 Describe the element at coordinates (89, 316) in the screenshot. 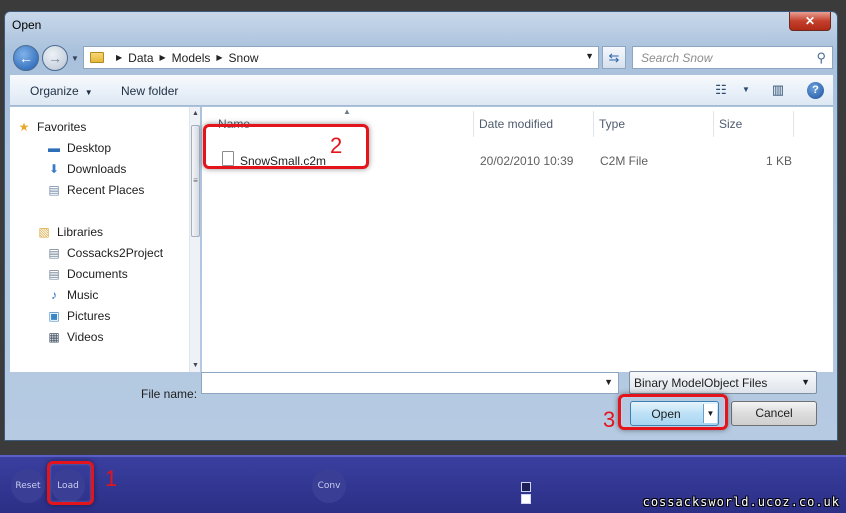

I see `nav-label: Pictures` at that location.